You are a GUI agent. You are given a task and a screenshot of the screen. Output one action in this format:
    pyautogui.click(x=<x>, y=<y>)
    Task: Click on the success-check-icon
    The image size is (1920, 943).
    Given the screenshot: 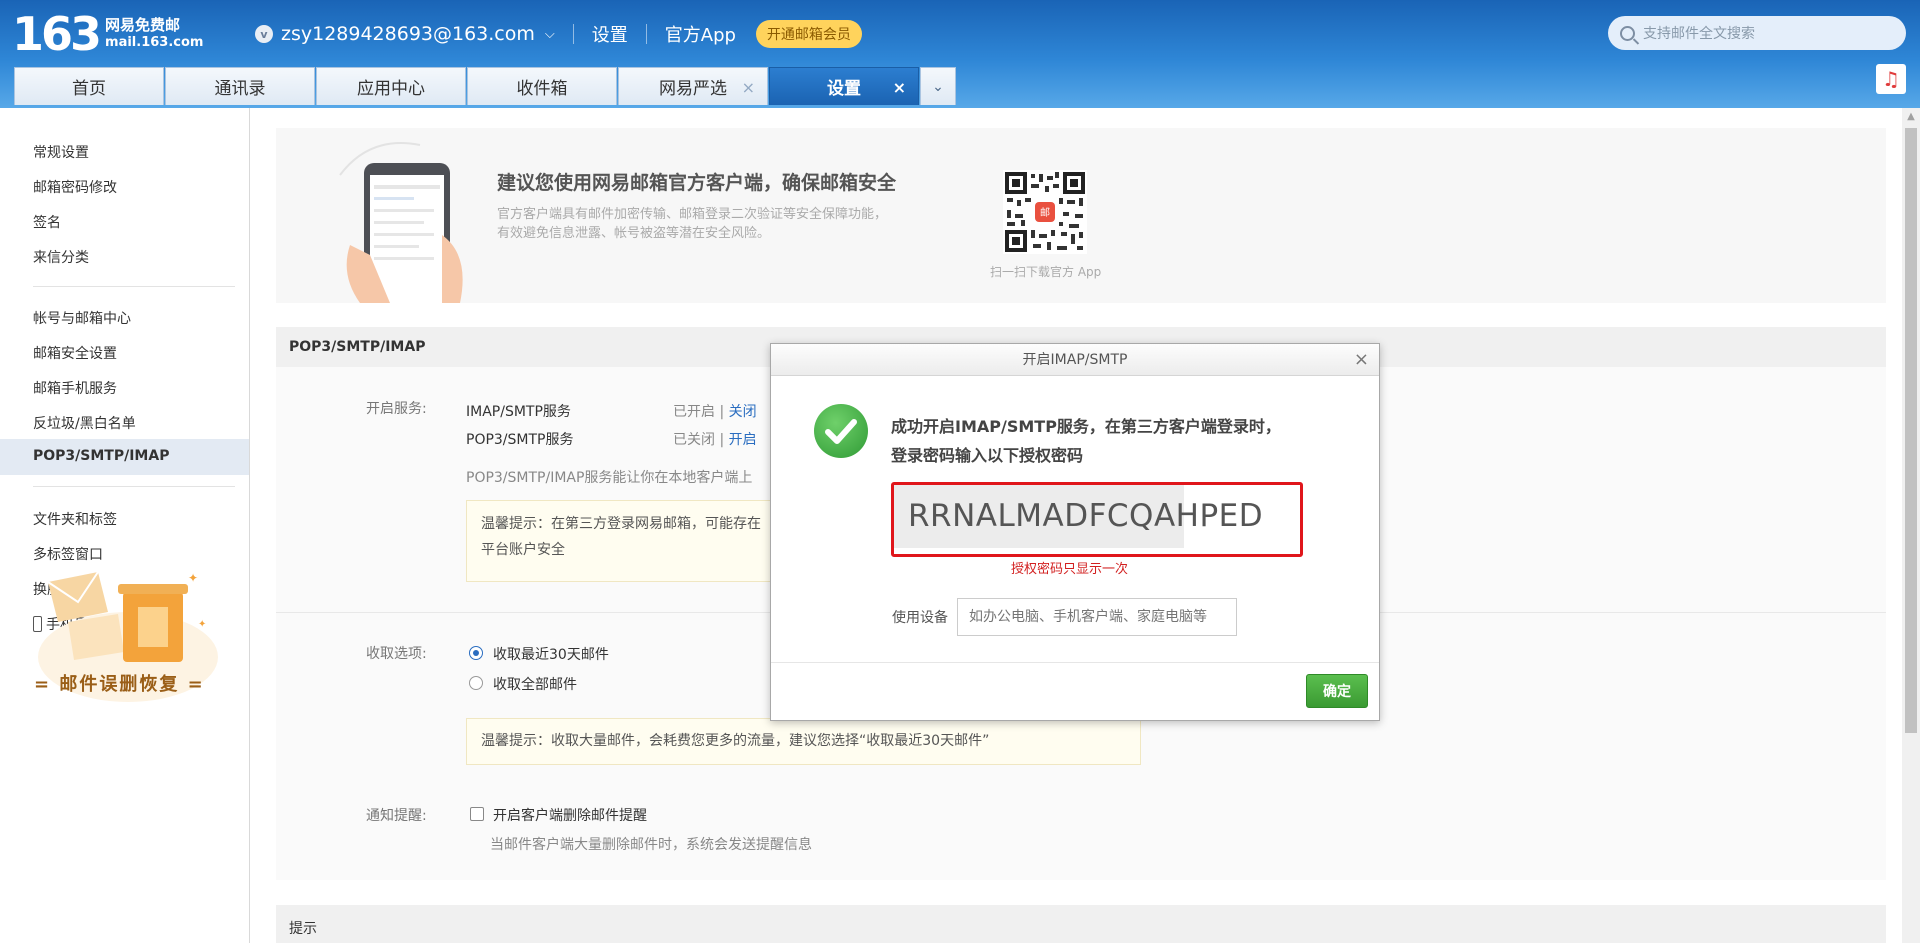 What is the action you would take?
    pyautogui.click(x=841, y=431)
    